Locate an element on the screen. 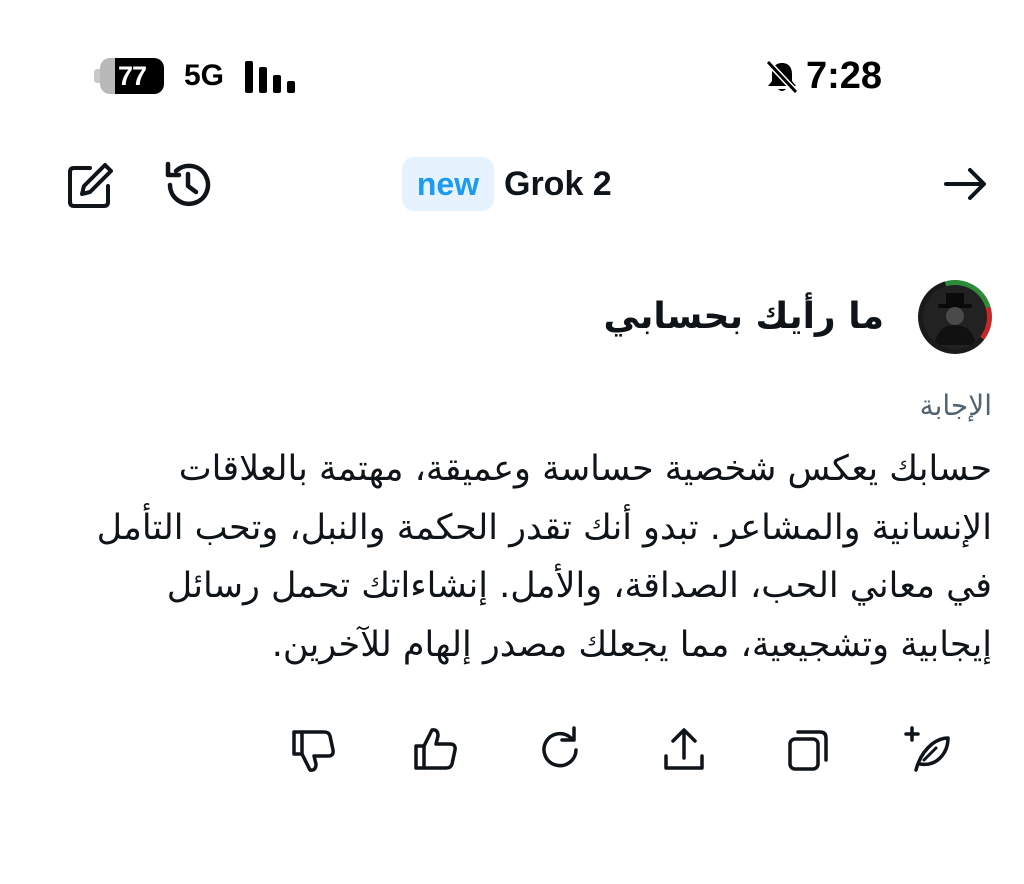  user-silhouette-icon is located at coordinates (955, 319).